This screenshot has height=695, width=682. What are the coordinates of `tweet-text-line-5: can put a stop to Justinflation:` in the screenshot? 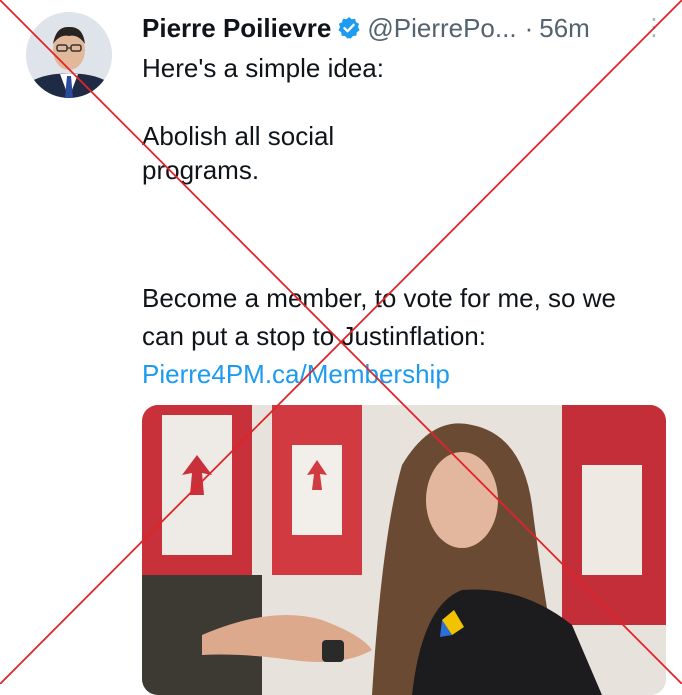 It's located at (314, 336).